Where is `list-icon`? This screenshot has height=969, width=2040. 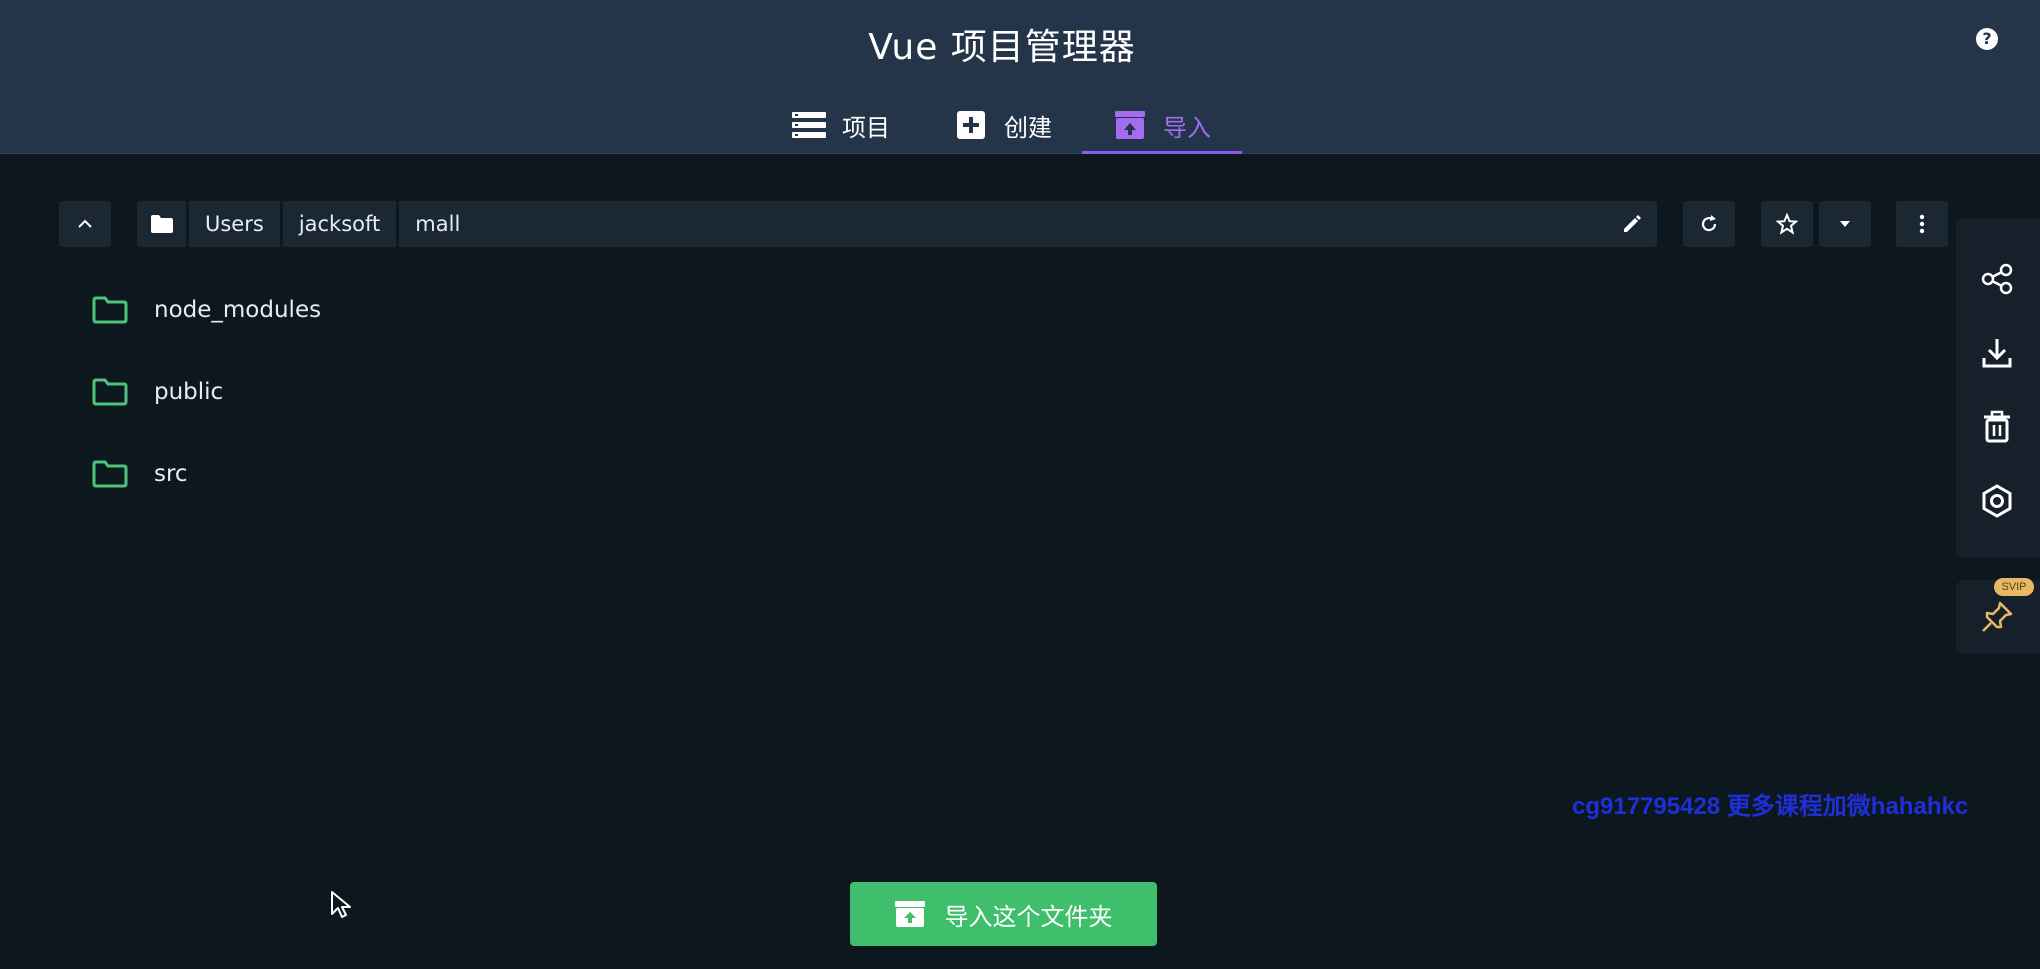
list-icon is located at coordinates (809, 125).